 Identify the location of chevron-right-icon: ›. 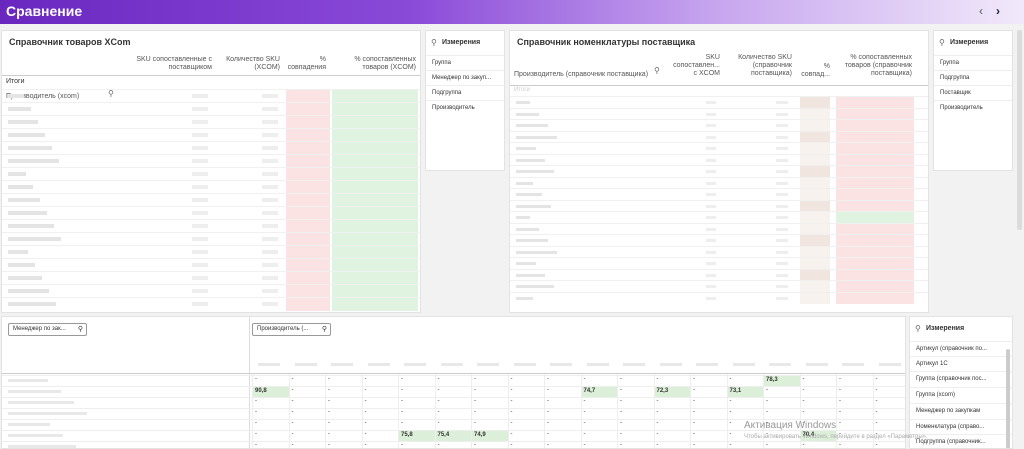
(998, 11).